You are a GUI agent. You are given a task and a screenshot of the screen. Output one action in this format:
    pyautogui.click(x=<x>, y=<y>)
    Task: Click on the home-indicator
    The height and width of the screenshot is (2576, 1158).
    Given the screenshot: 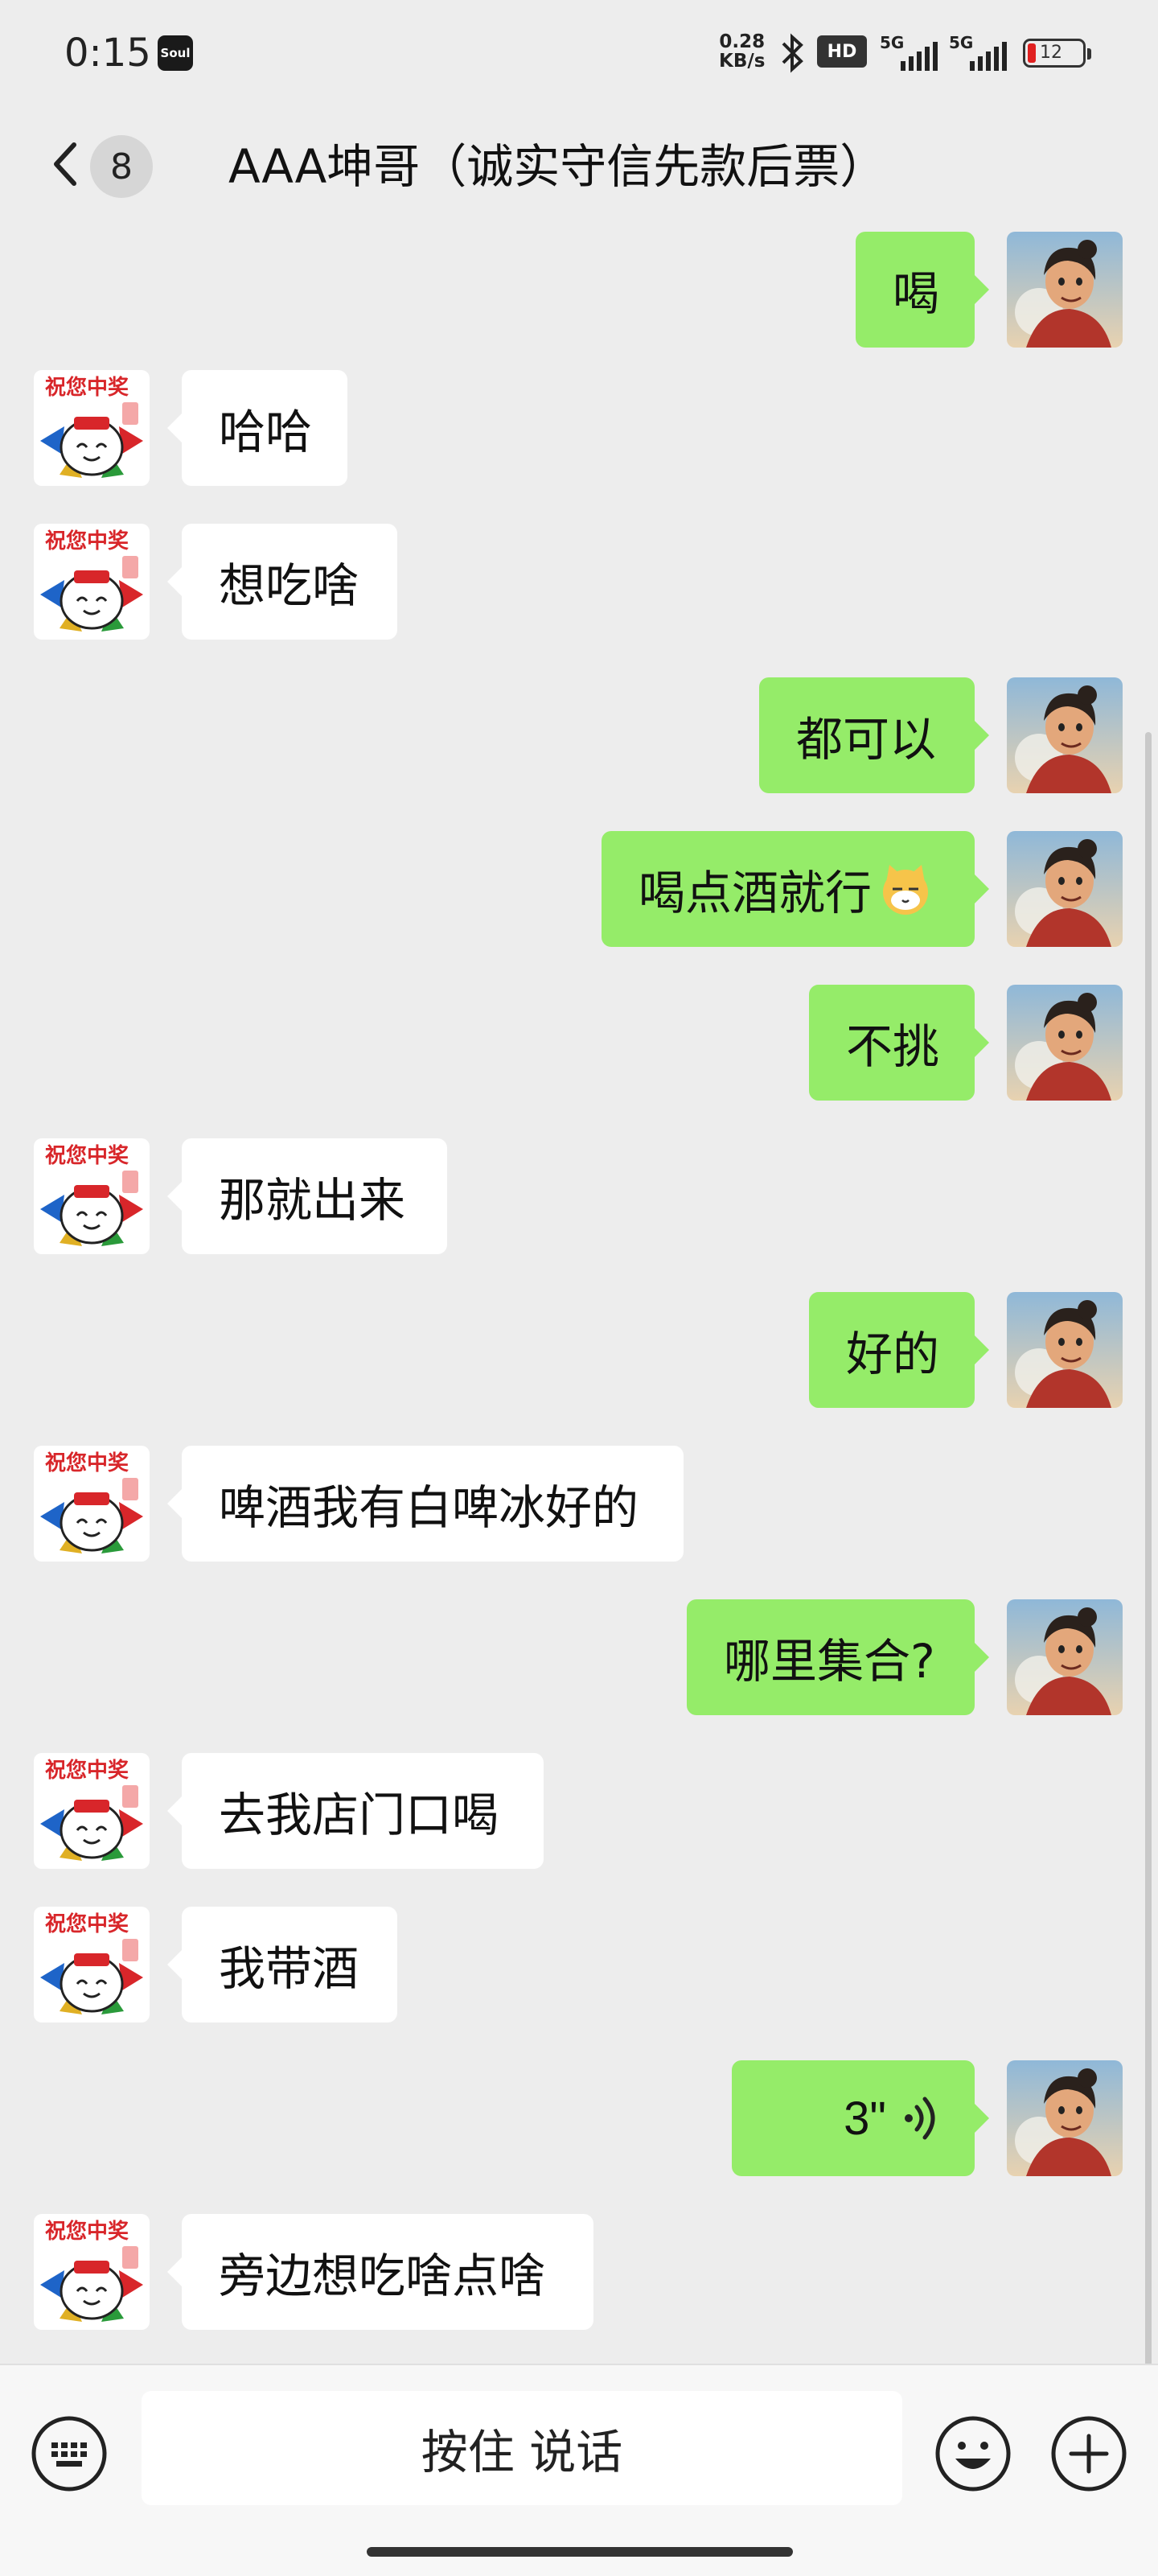 What is the action you would take?
    pyautogui.click(x=580, y=2552)
    